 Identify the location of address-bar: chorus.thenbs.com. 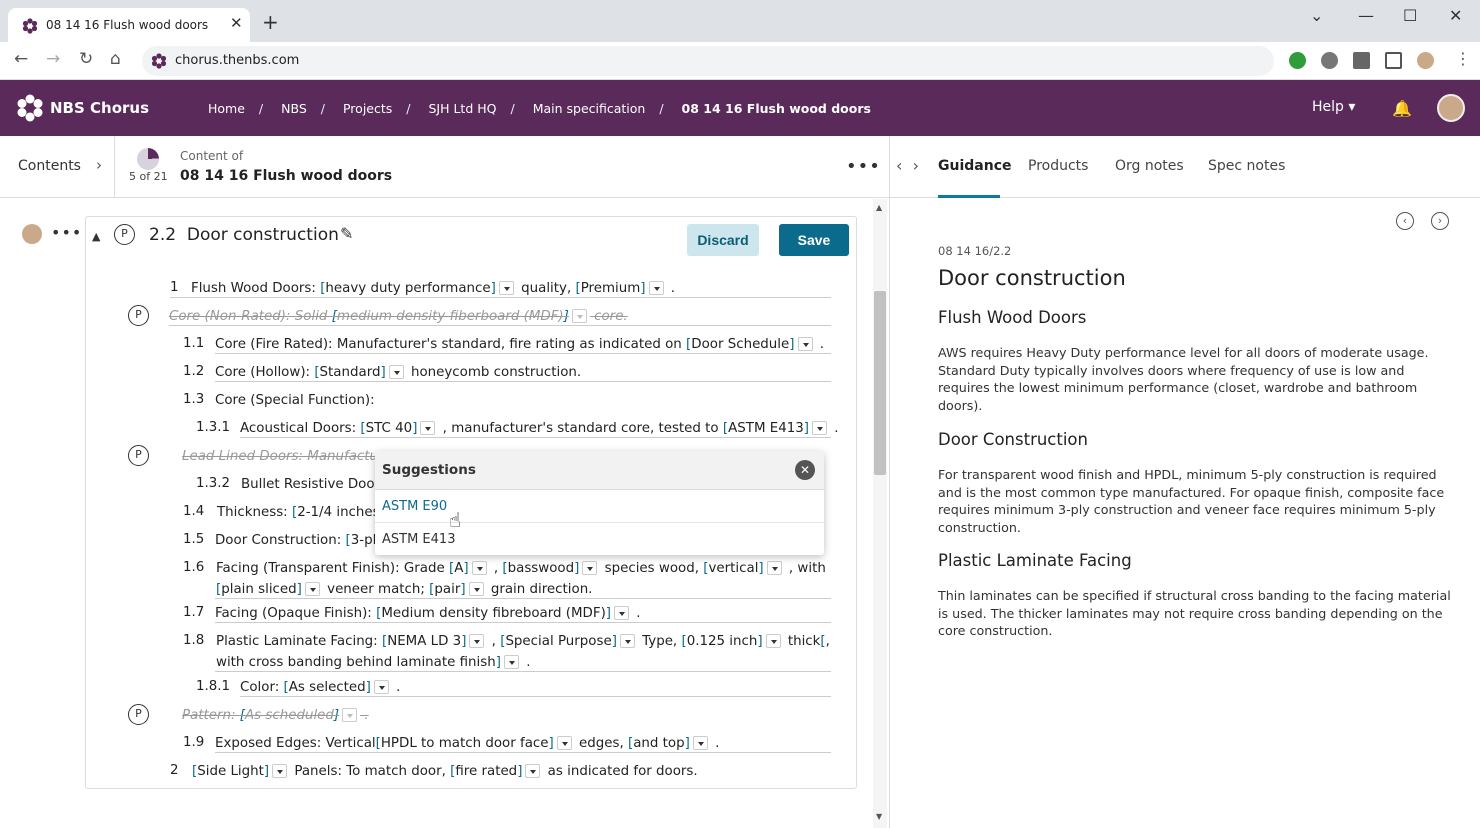
(708, 61).